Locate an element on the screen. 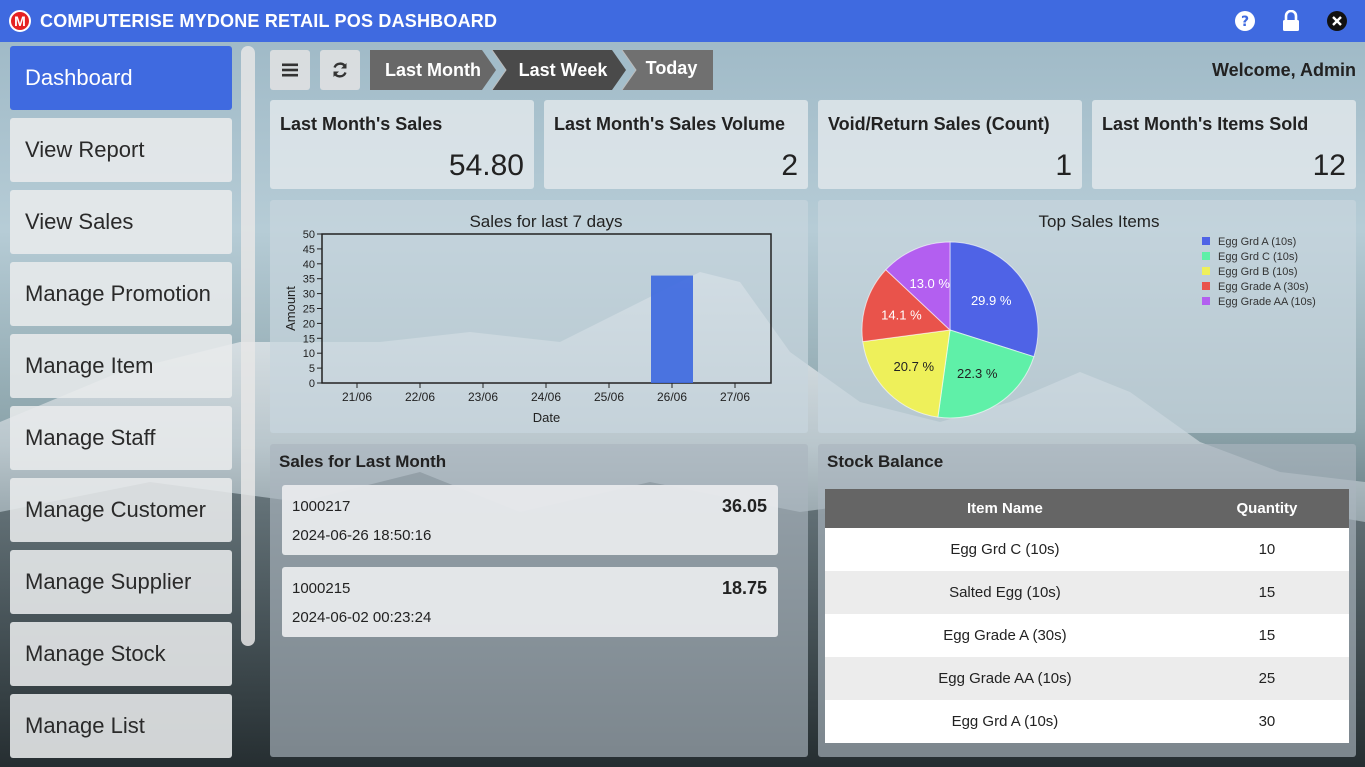  pie-slice-label: 29.9 % is located at coordinates (991, 300).